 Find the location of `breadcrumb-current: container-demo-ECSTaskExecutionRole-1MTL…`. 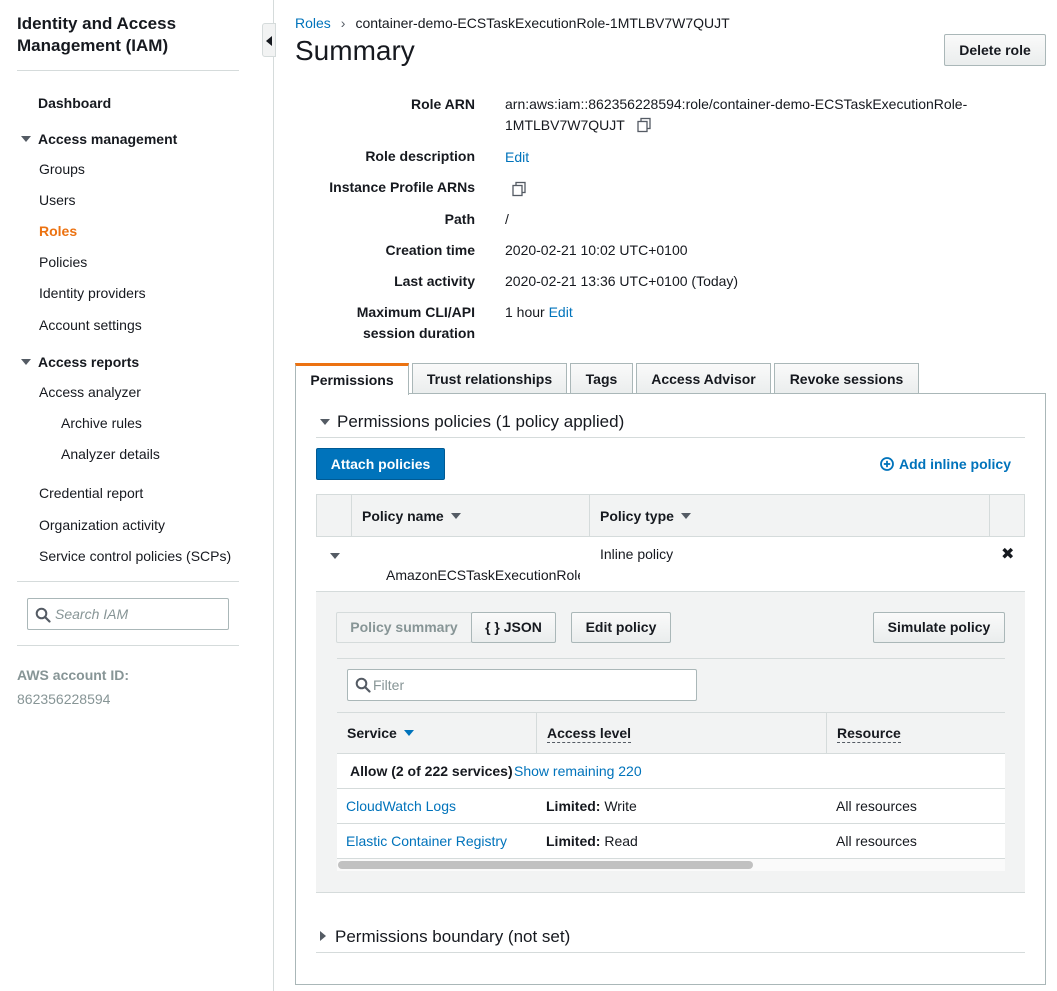

breadcrumb-current: container-demo-ECSTaskExecutionRole-1MTL… is located at coordinates (542, 23).